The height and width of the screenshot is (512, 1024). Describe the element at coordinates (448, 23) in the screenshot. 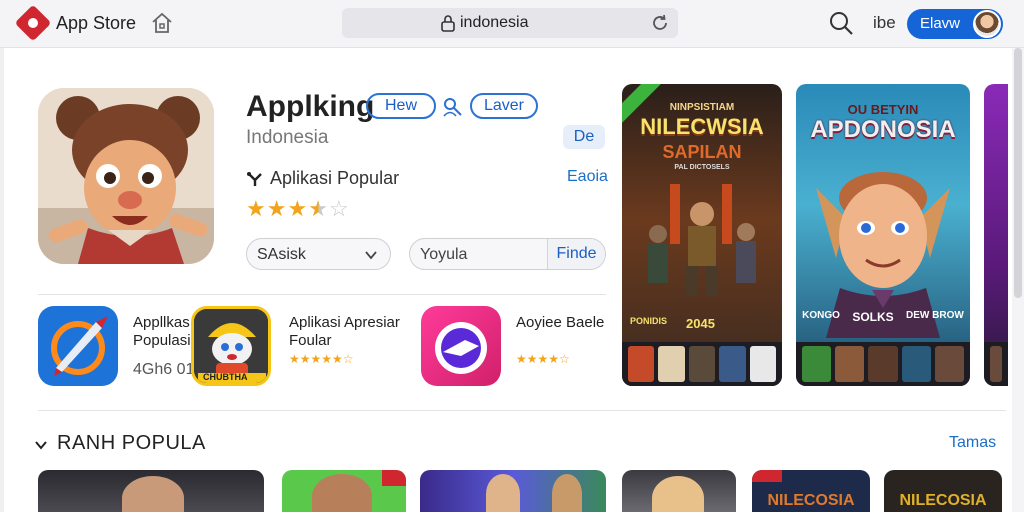

I see `lock-icon` at that location.